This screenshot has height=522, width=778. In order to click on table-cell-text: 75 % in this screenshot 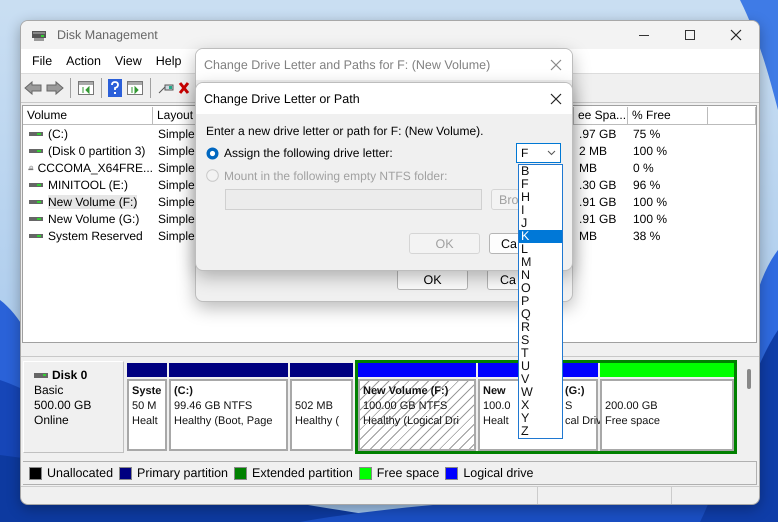, I will do `click(647, 133)`.